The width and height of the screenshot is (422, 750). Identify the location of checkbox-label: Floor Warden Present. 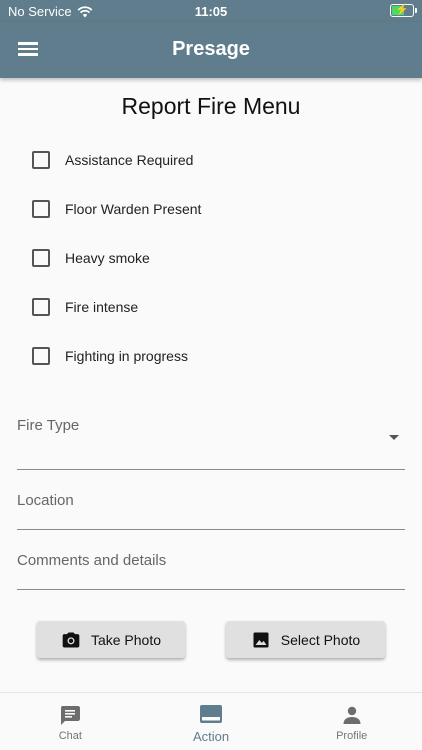
(133, 209).